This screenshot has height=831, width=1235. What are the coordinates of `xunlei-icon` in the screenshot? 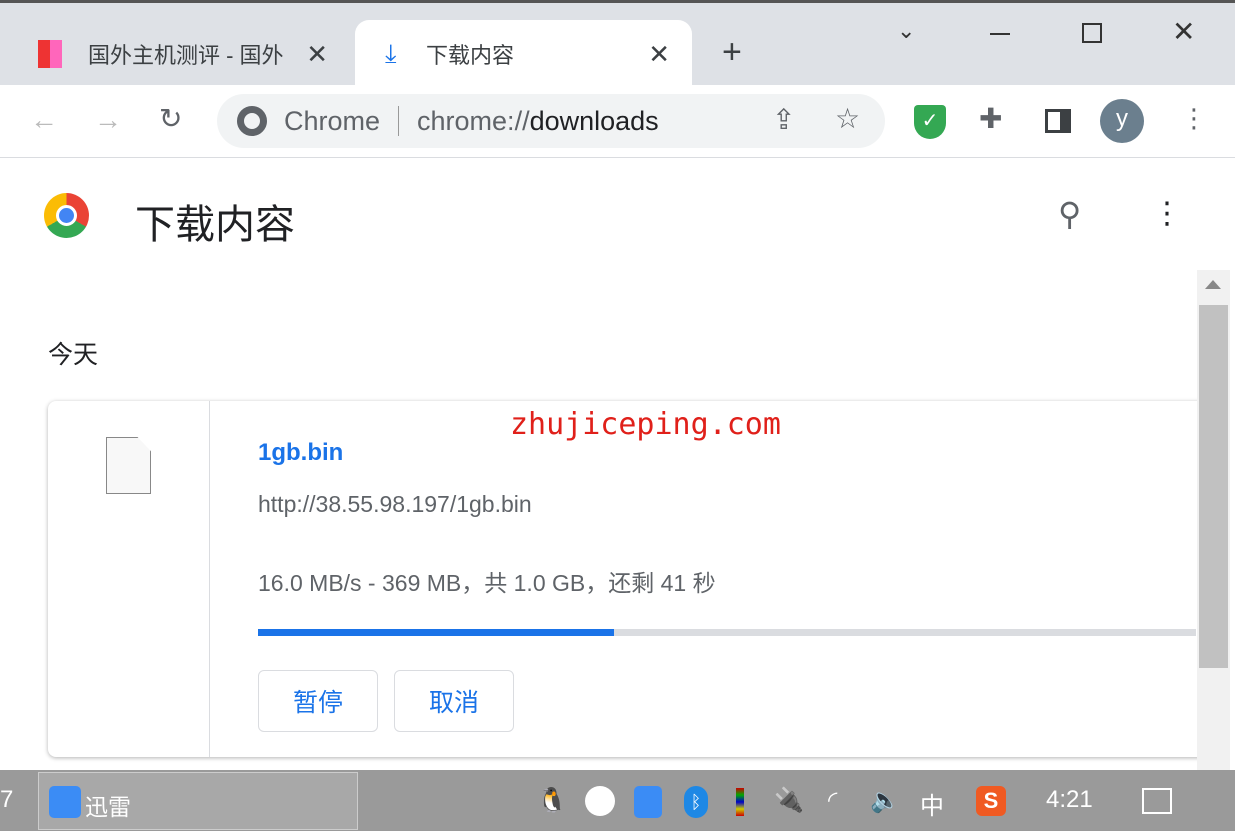 It's located at (65, 802).